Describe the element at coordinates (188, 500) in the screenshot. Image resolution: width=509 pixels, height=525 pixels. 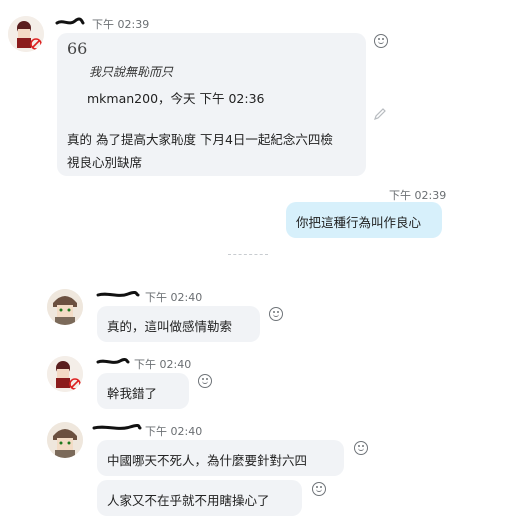
I see `message-text: 人家又不在乎就不用瞎操心了` at that location.